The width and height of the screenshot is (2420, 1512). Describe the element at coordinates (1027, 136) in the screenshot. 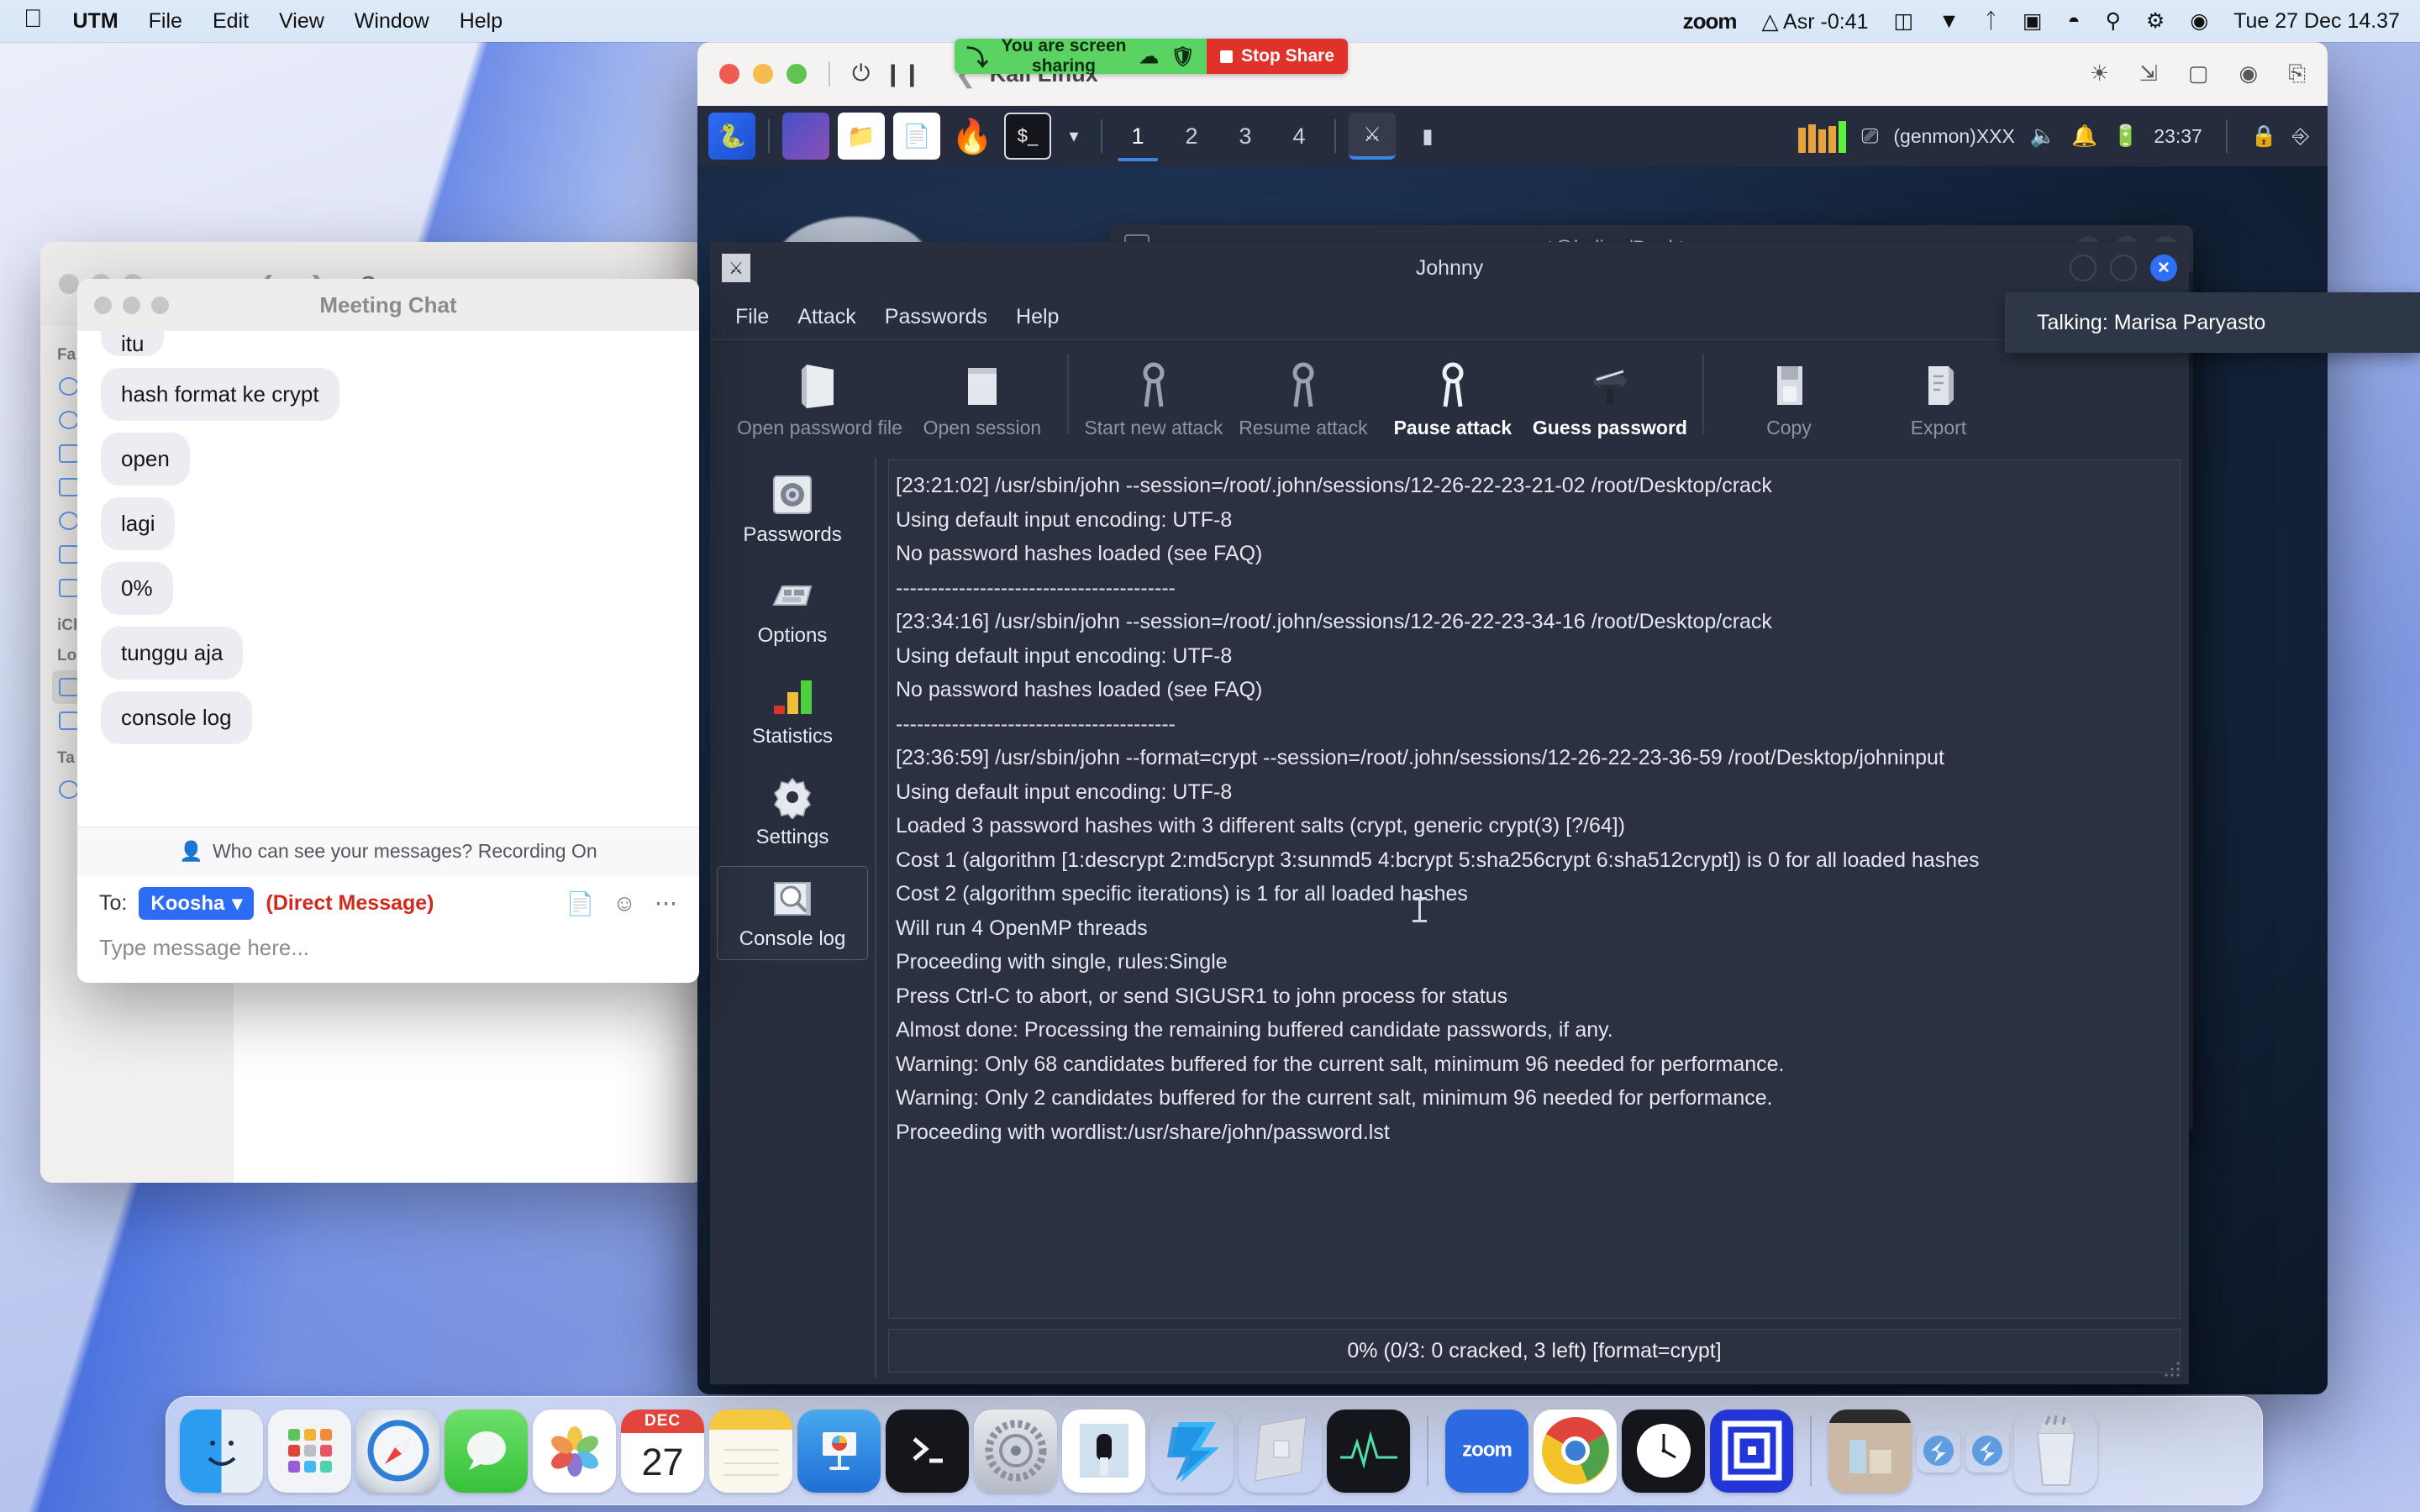

I see `terminal-icon: $_` at that location.